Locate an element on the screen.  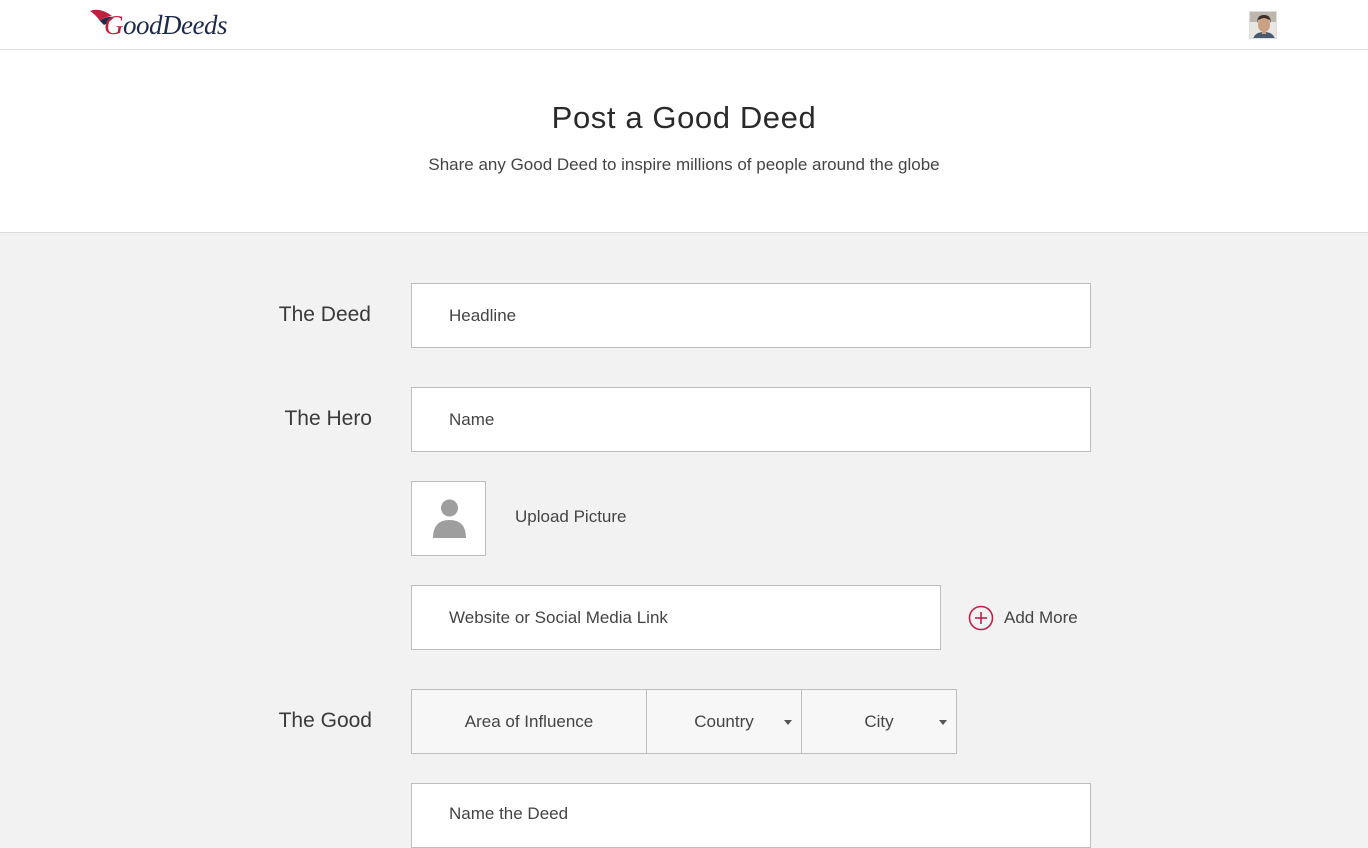
upload-picture-button is located at coordinates (448, 518).